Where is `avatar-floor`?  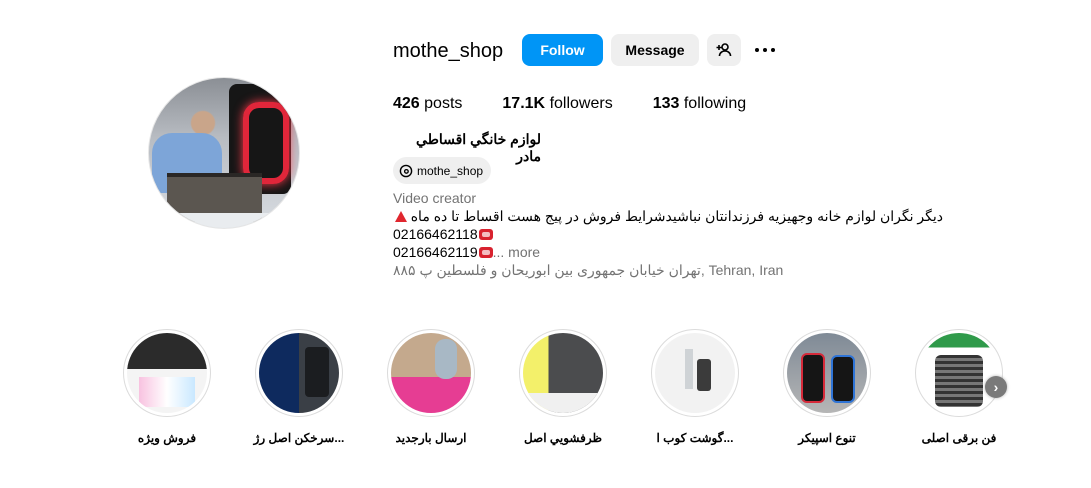
avatar-floor is located at coordinates (224, 220).